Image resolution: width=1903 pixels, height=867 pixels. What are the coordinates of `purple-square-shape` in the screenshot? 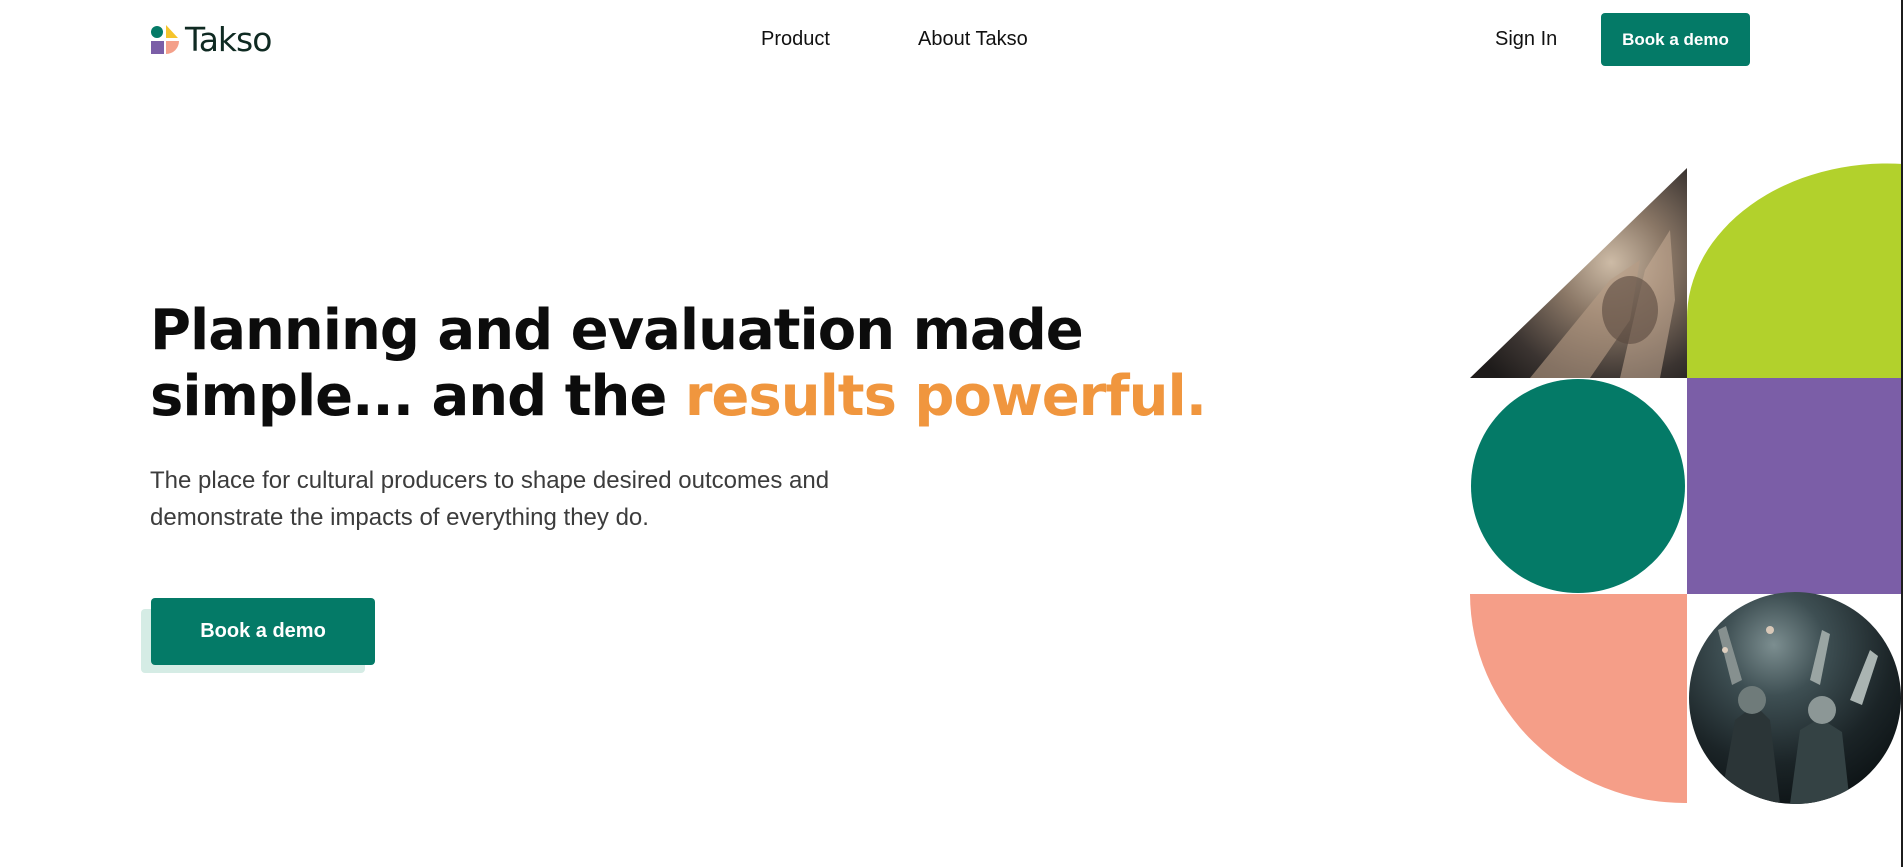 It's located at (1795, 486).